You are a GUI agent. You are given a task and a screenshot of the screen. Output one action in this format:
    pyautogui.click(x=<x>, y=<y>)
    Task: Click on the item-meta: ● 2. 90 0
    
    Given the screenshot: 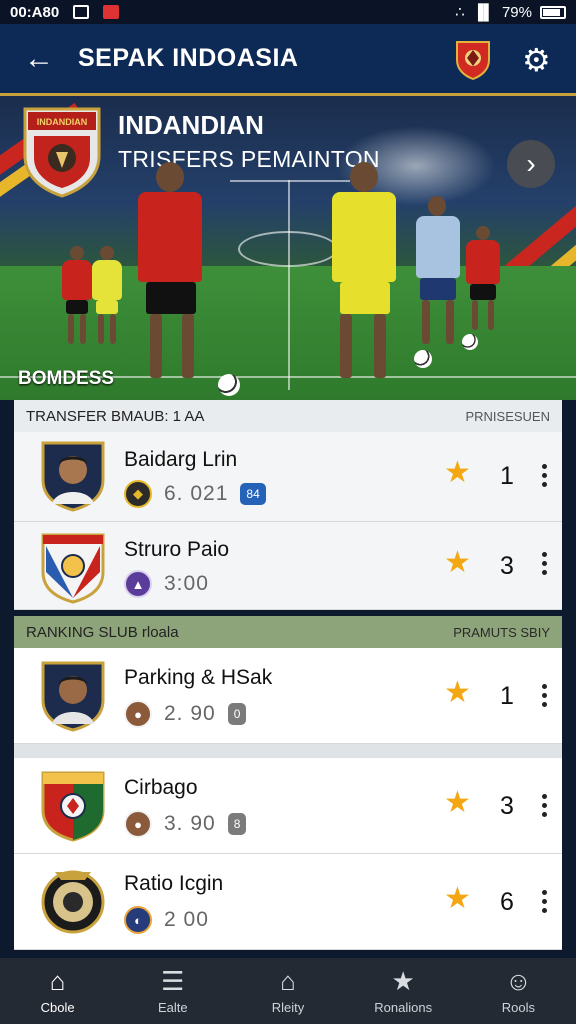 What is the action you would take?
    pyautogui.click(x=185, y=714)
    